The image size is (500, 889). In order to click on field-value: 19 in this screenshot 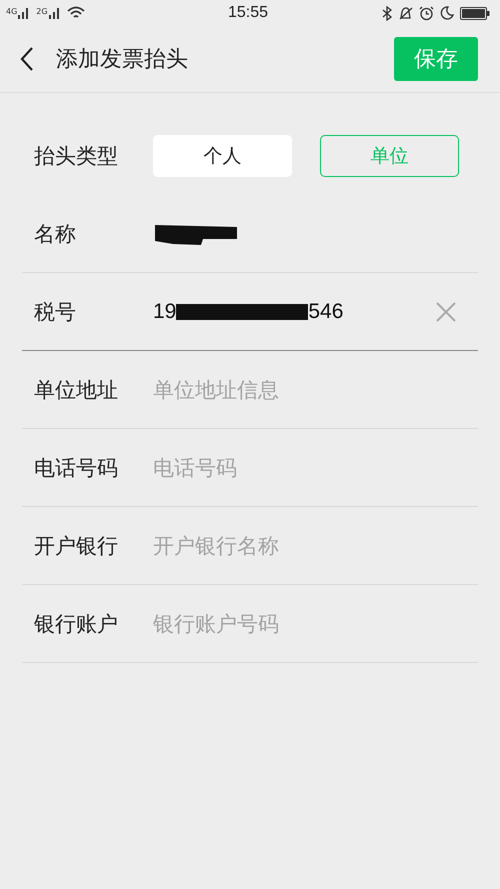, I will do `click(164, 312)`.